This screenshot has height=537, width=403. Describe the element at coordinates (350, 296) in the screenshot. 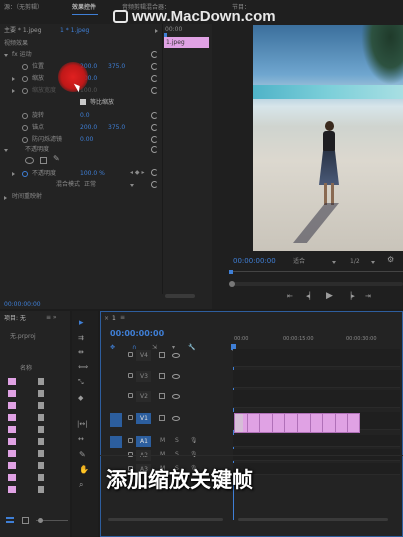

I see `frame-forward-icon: ▕▸` at that location.